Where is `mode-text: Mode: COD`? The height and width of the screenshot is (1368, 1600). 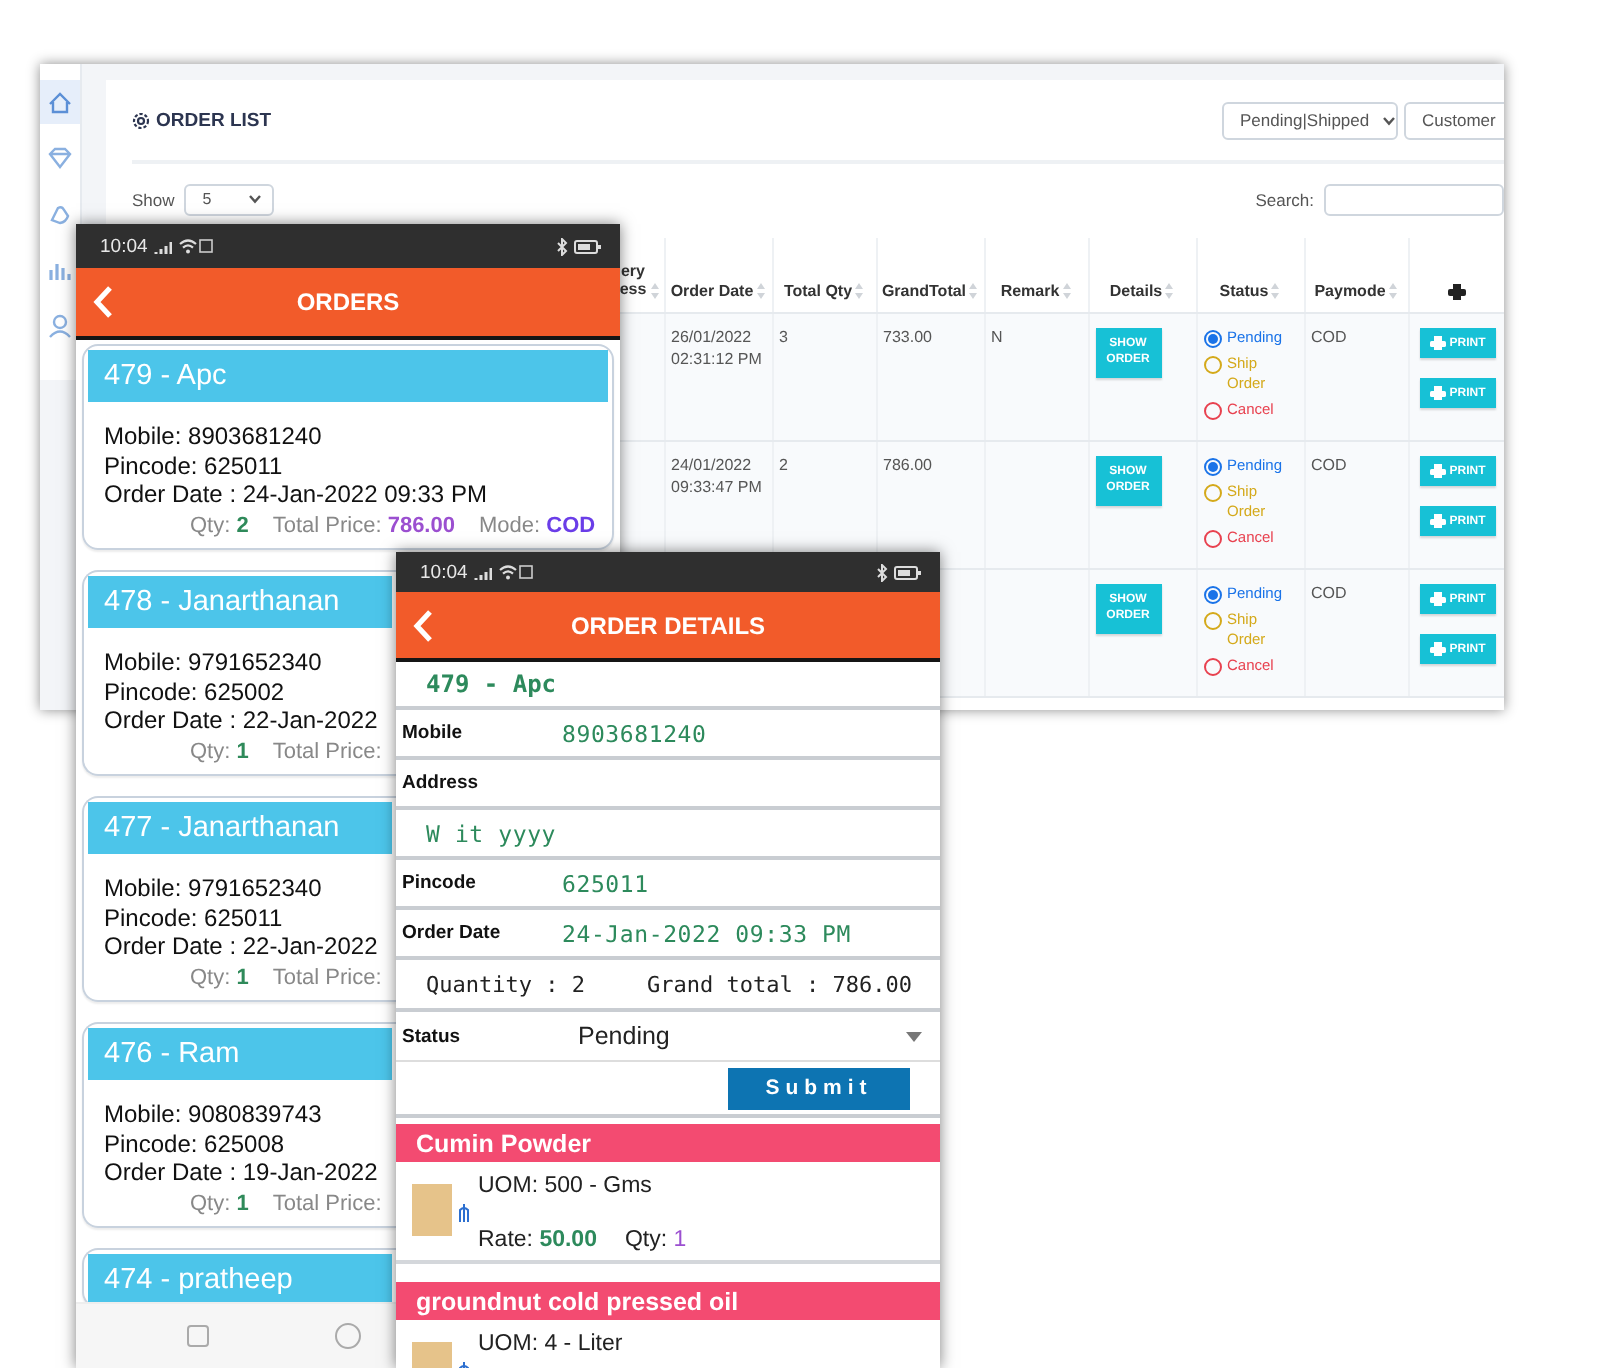
mode-text: Mode: COD is located at coordinates (537, 525).